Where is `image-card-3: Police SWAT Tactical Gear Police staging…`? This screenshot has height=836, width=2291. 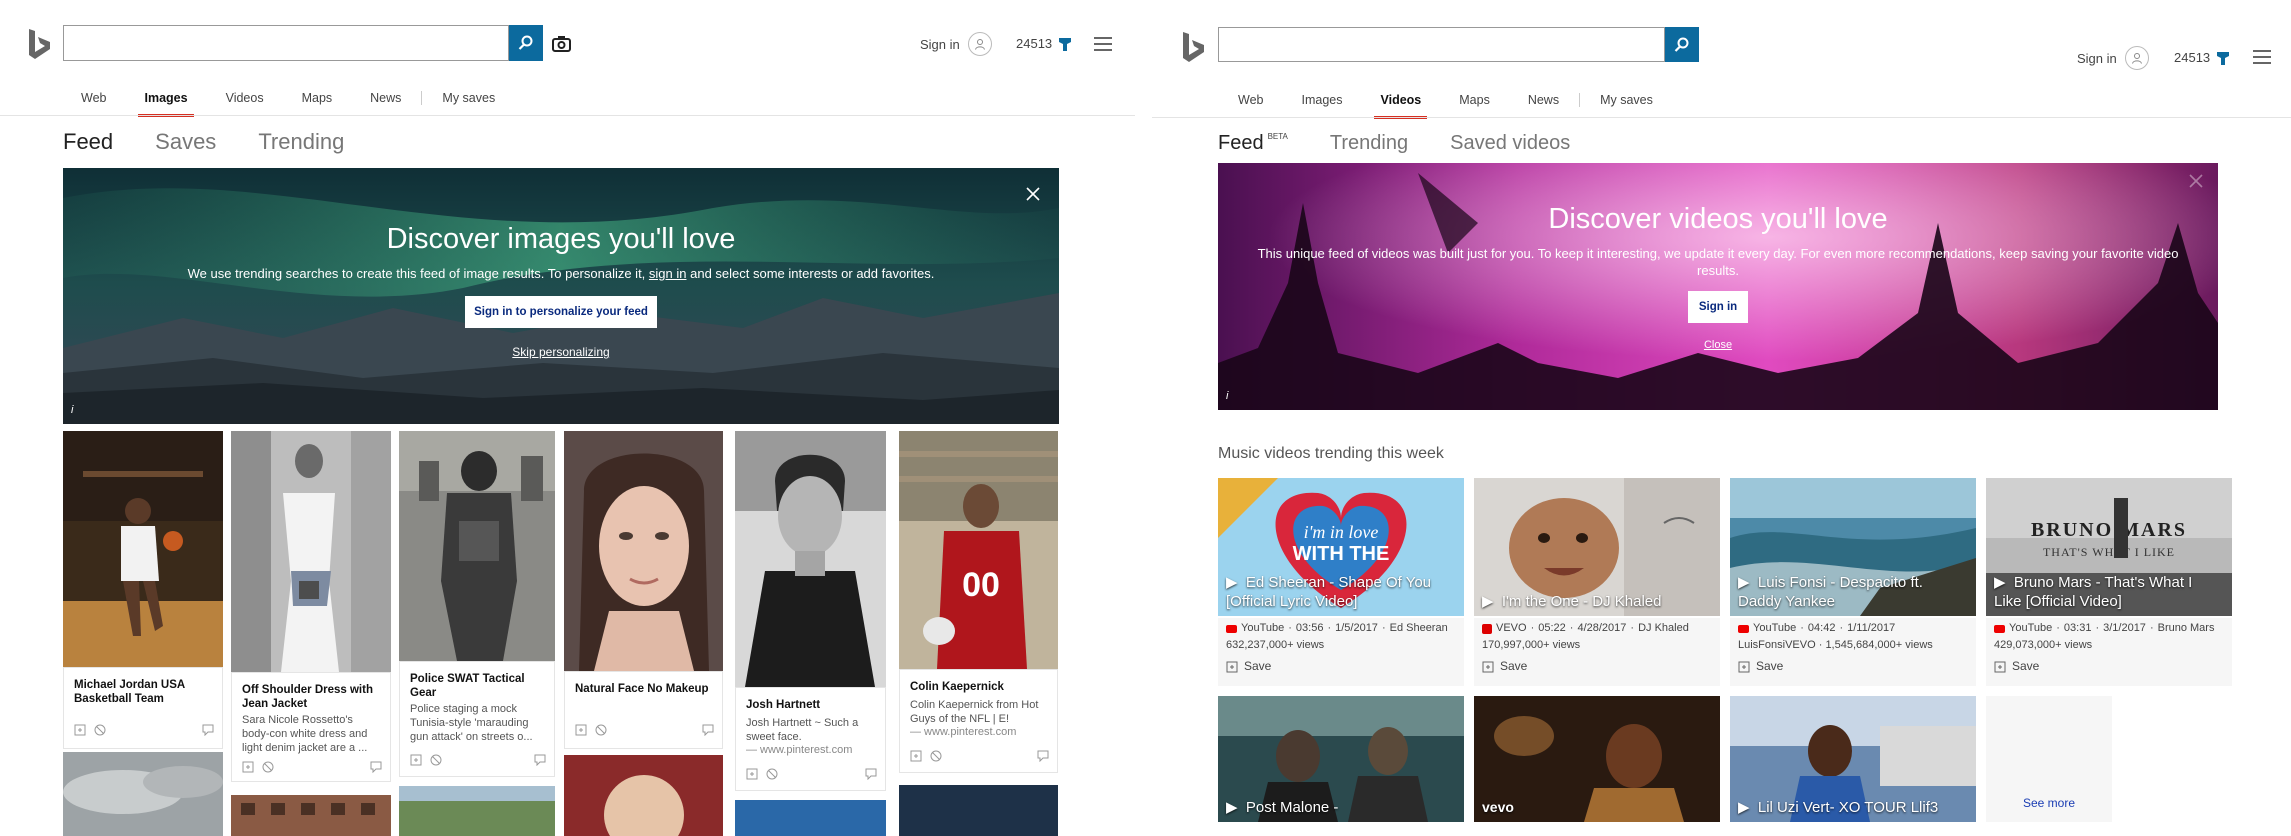 image-card-3: Police SWAT Tactical Gear Police staging… is located at coordinates (477, 719).